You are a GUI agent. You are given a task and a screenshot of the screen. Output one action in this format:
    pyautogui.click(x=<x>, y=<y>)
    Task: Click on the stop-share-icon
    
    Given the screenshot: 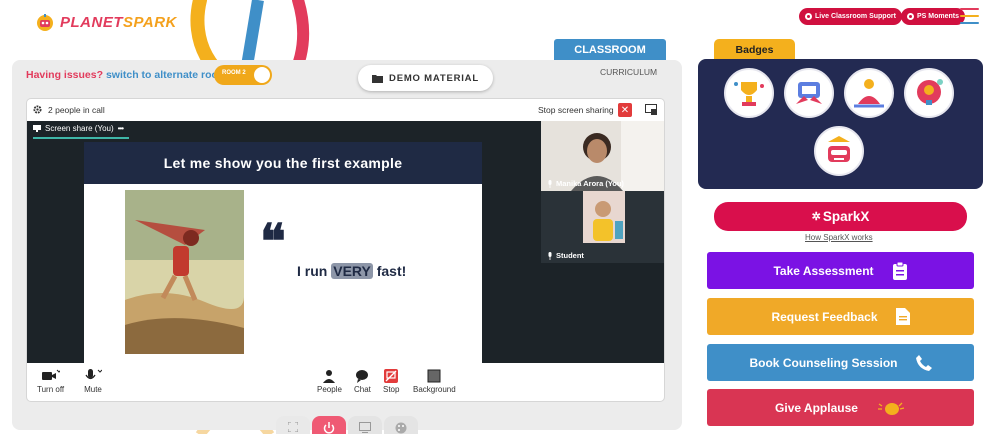 What is the action you would take?
    pyautogui.click(x=391, y=376)
    